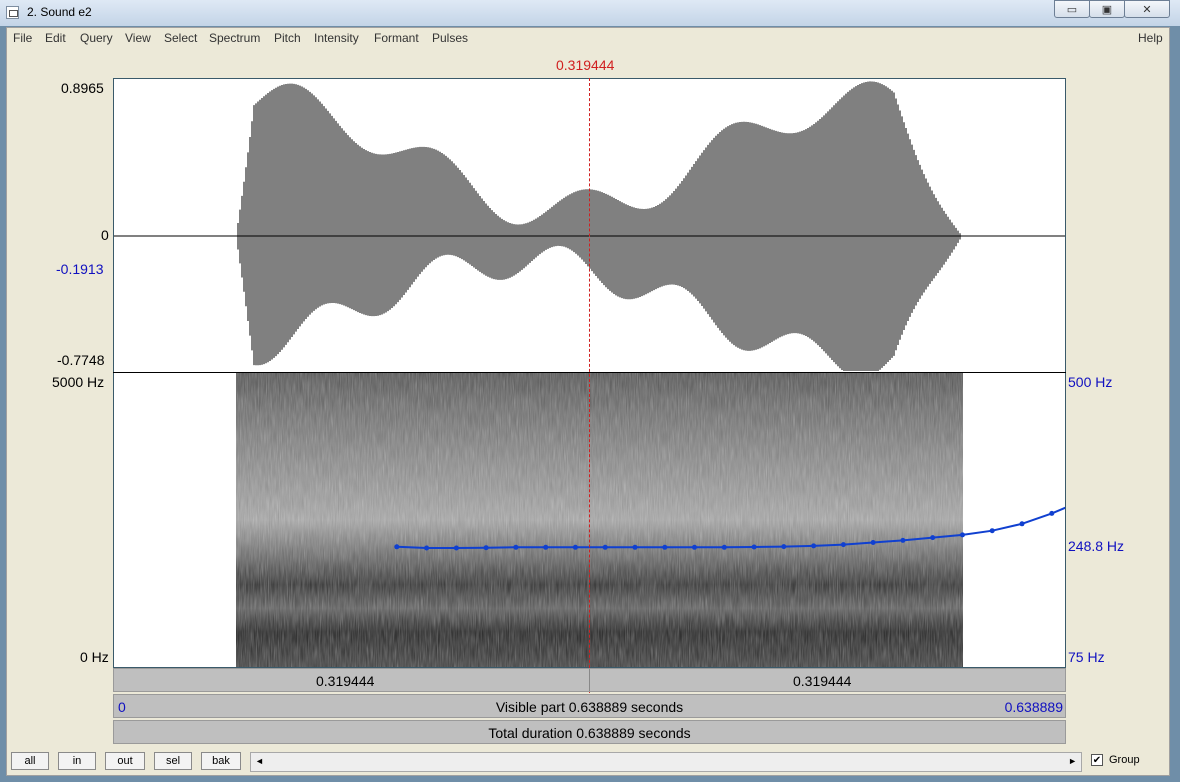  I want to click on menu-pulses: Pulses, so click(450, 38).